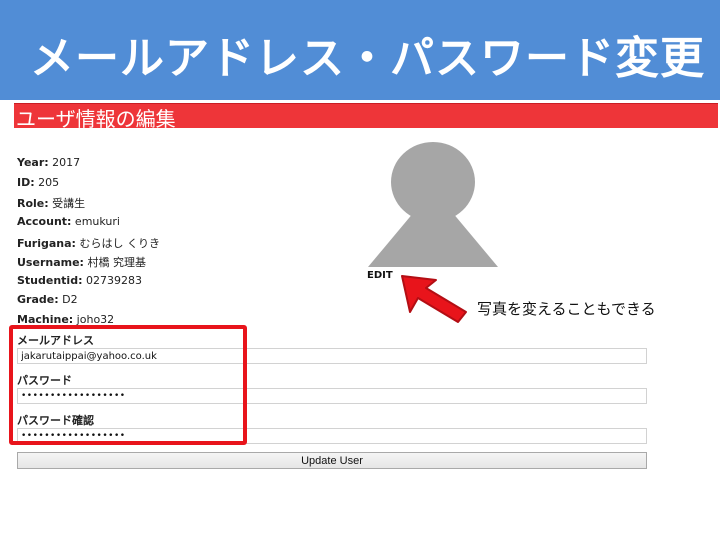 This screenshot has height=540, width=720. I want to click on email-field, so click(332, 356).